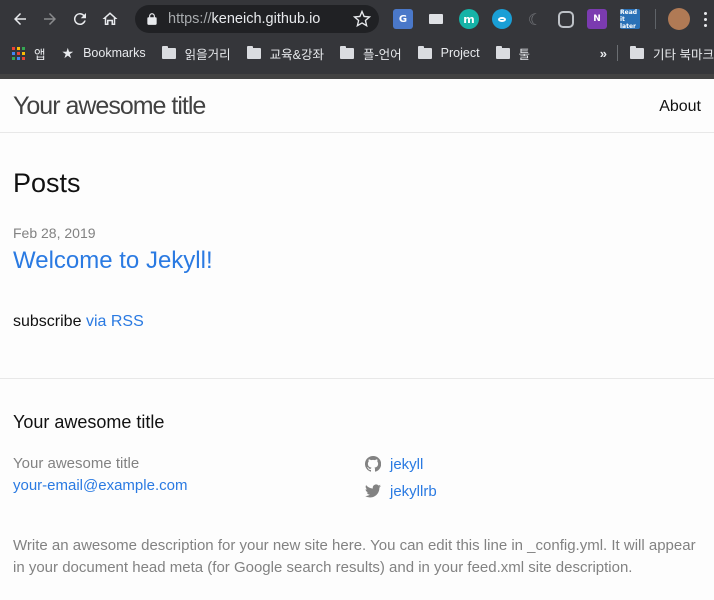 This screenshot has height=600, width=714. I want to click on bookmark-label: 플-언어, so click(382, 54).